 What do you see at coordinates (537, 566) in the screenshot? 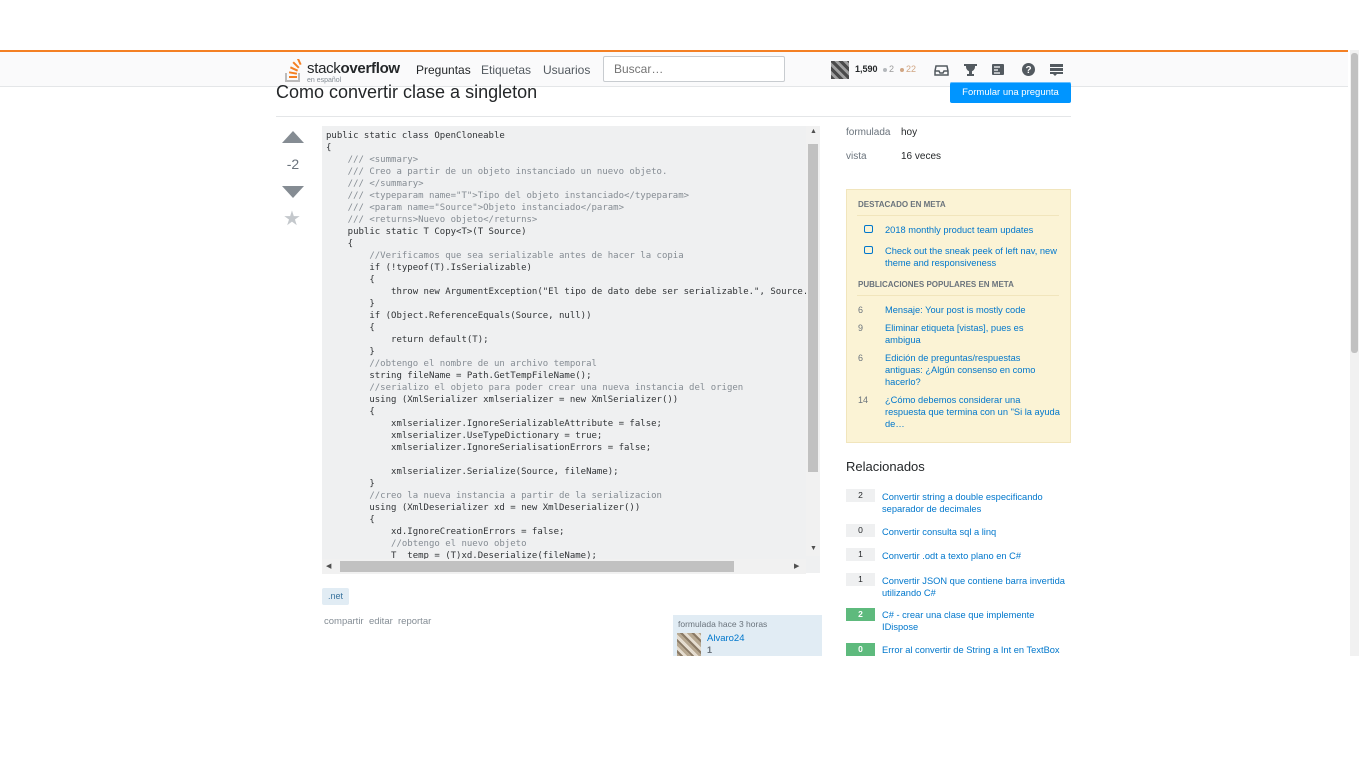
I see `code-horizontal-scroll-thumb` at bounding box center [537, 566].